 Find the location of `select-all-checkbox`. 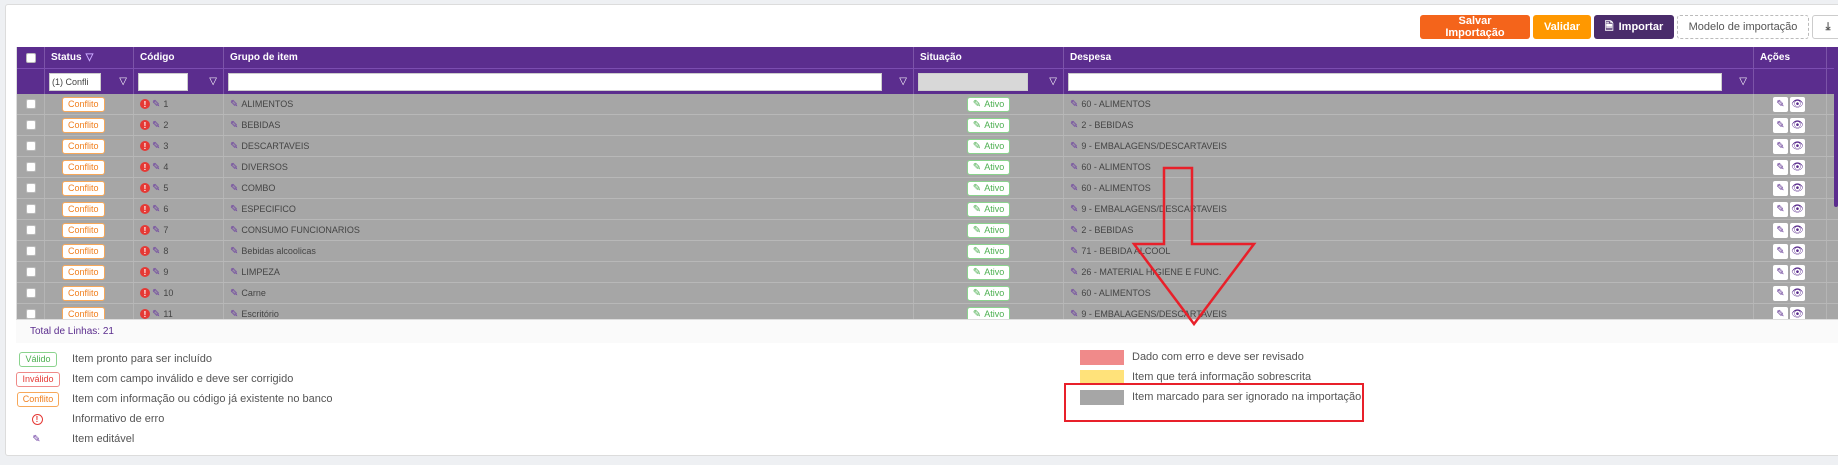

select-all-checkbox is located at coordinates (30, 57).